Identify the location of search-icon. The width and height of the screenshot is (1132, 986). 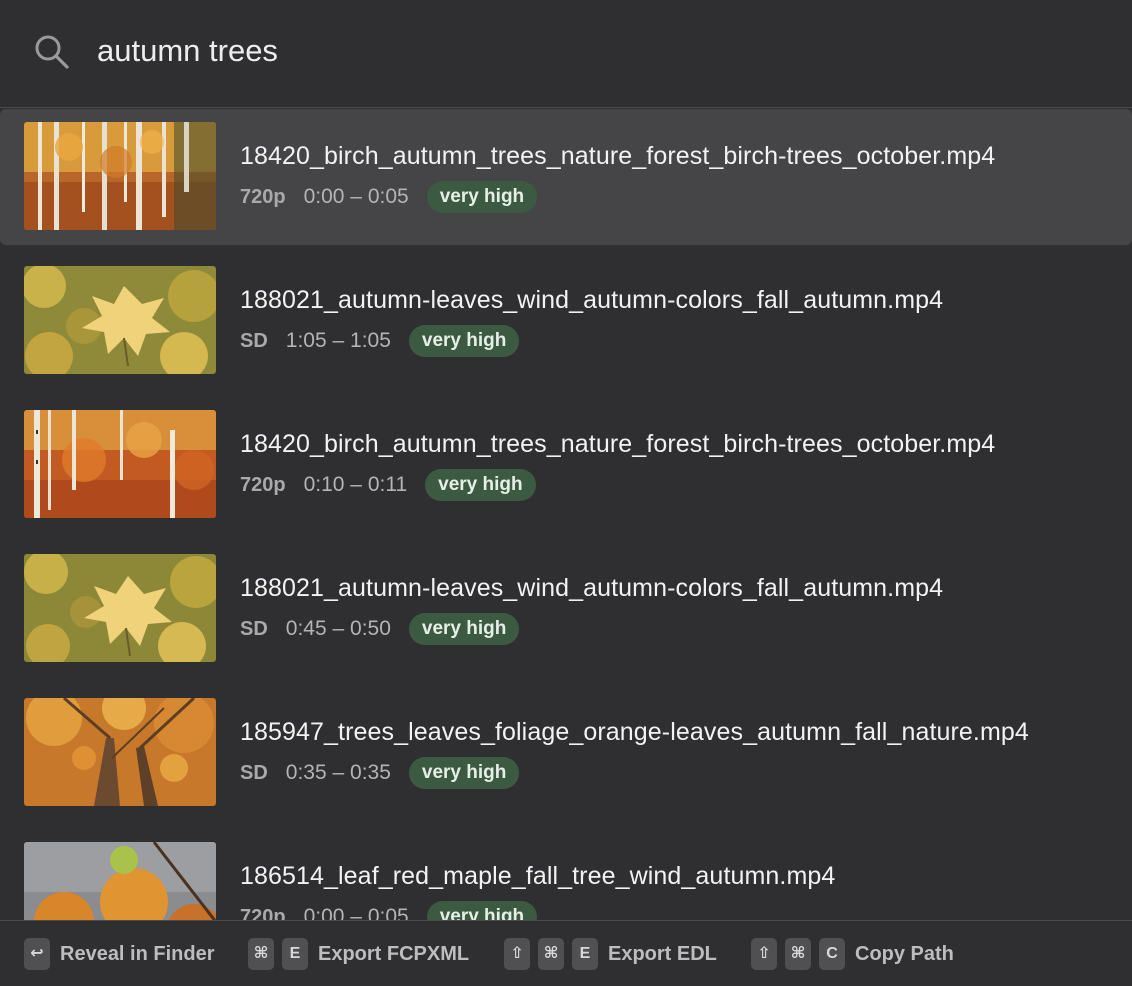
(52, 52).